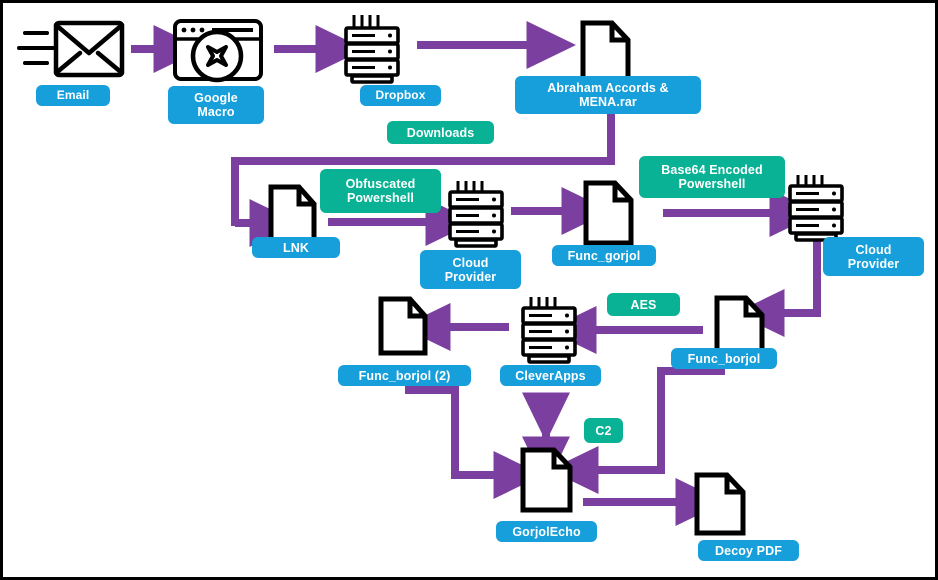  Describe the element at coordinates (739, 324) in the screenshot. I see `document-icon-func-borjol` at that location.